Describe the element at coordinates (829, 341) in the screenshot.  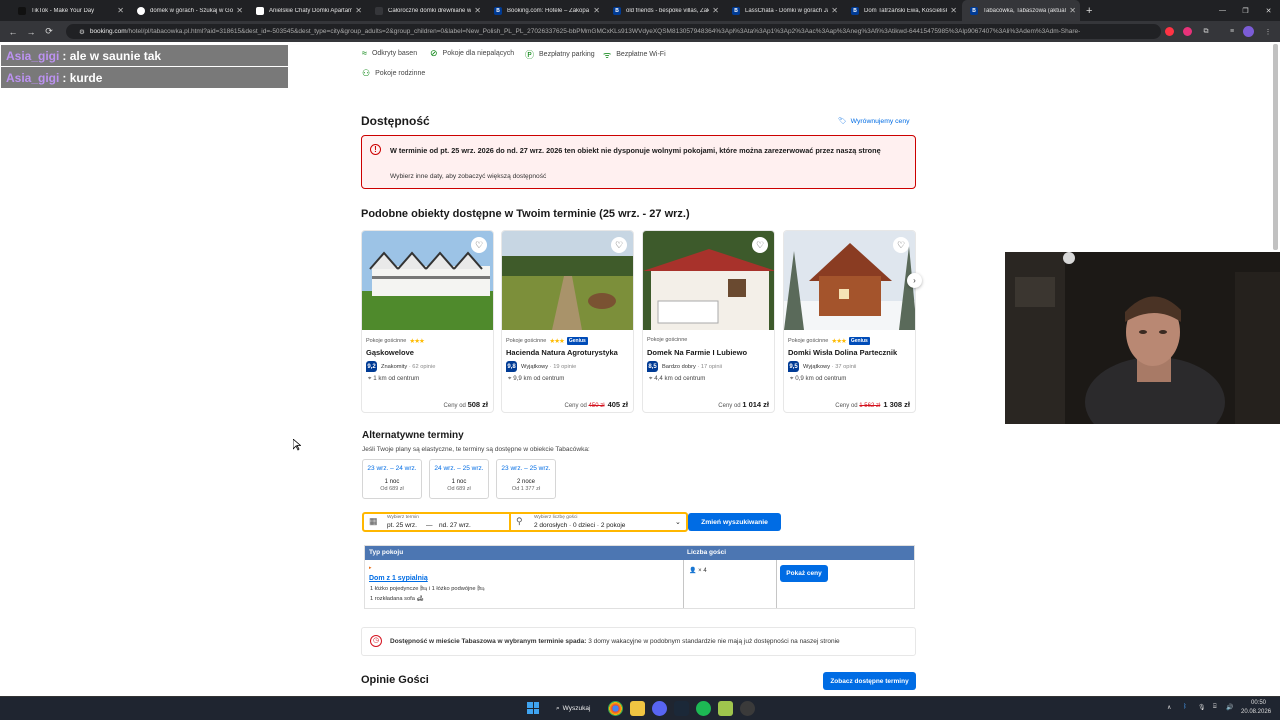
I see `property-type: Pokoje gościnne ★★★ Genius` at that location.